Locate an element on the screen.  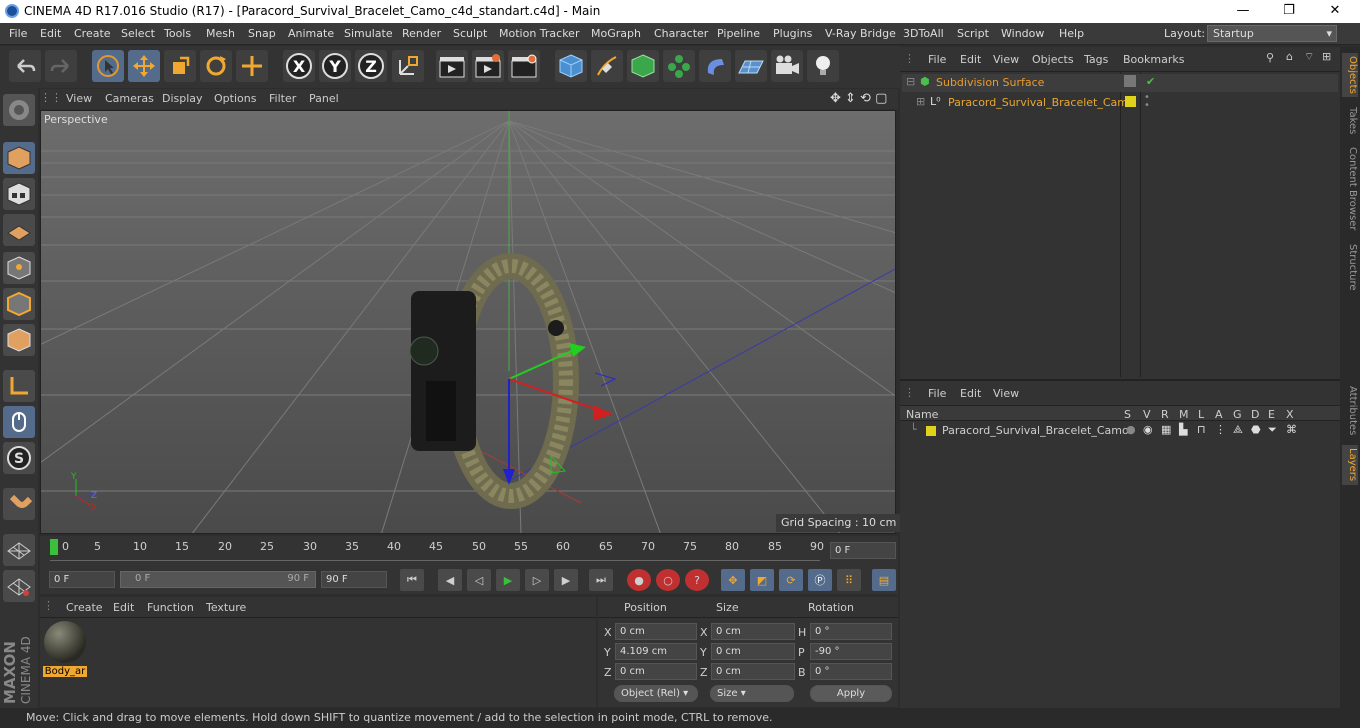
menu-tools: Tools is located at coordinates (177, 33).